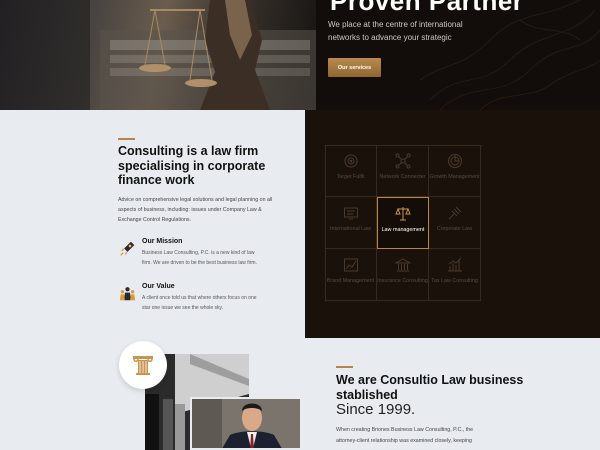 The image size is (600, 450). I want to click on service-brand-management: Brand Management, so click(351, 275).